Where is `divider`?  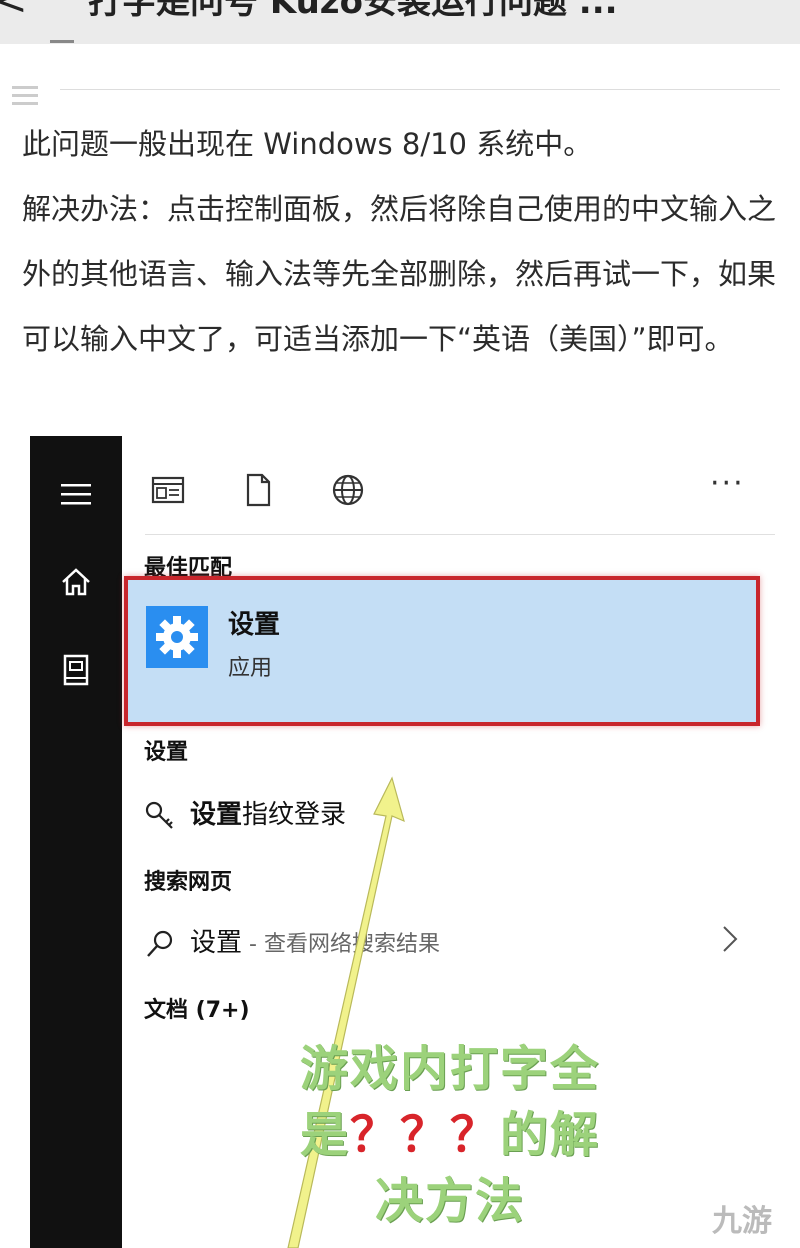 divider is located at coordinates (420, 89).